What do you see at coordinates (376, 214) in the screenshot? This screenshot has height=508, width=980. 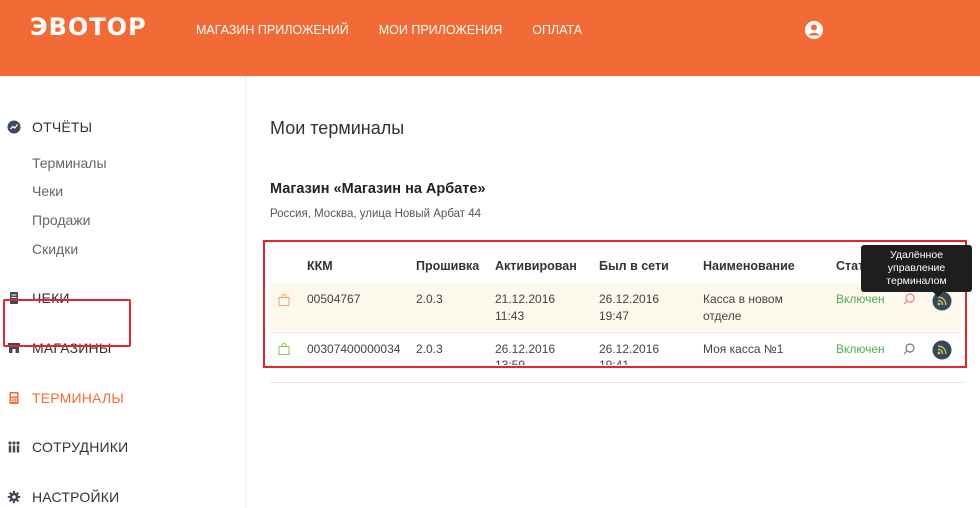 I see `store-address: Россия, Москва, улица Новый Арбат 44` at bounding box center [376, 214].